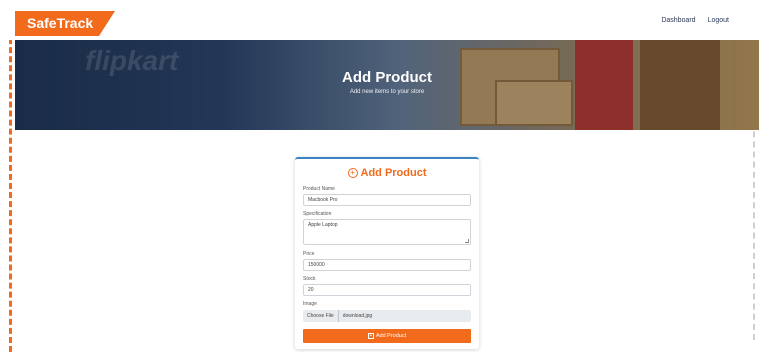  Describe the element at coordinates (387, 92) in the screenshot. I see `hero-subtitle: Add new items to your store` at that location.